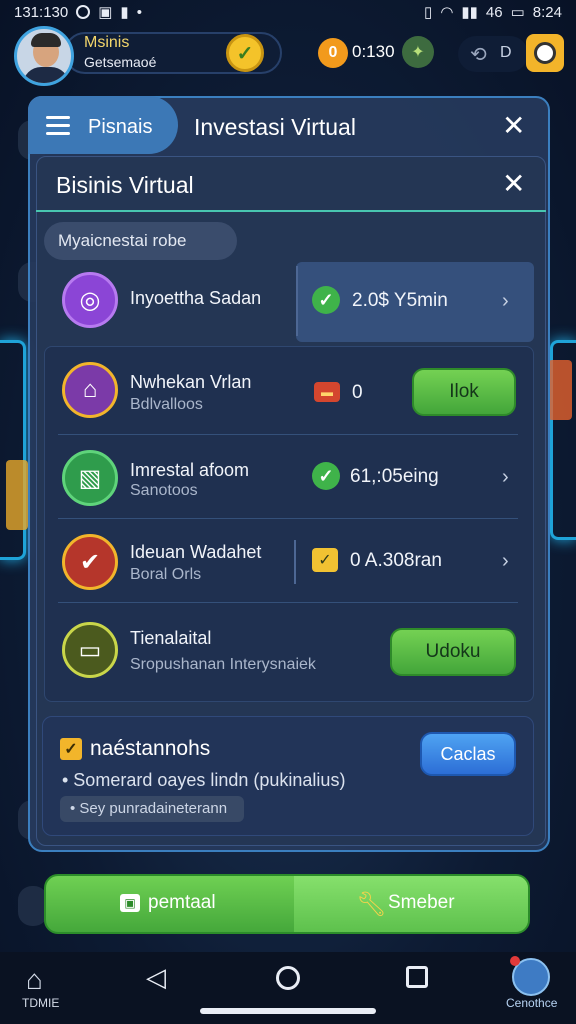  I want to click on row-subtitle: Sropushanan Interysnaiek, so click(223, 664).